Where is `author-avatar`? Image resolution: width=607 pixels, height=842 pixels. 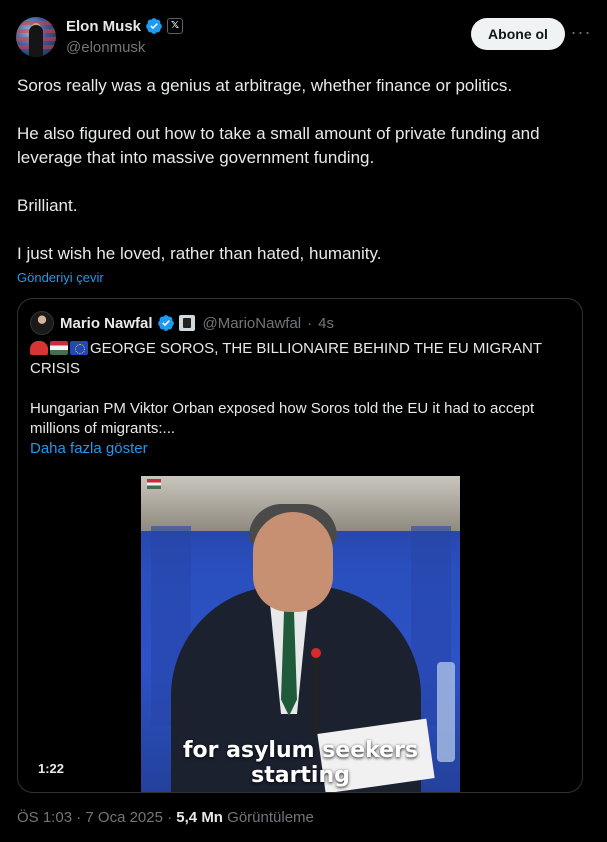 author-avatar is located at coordinates (36, 37).